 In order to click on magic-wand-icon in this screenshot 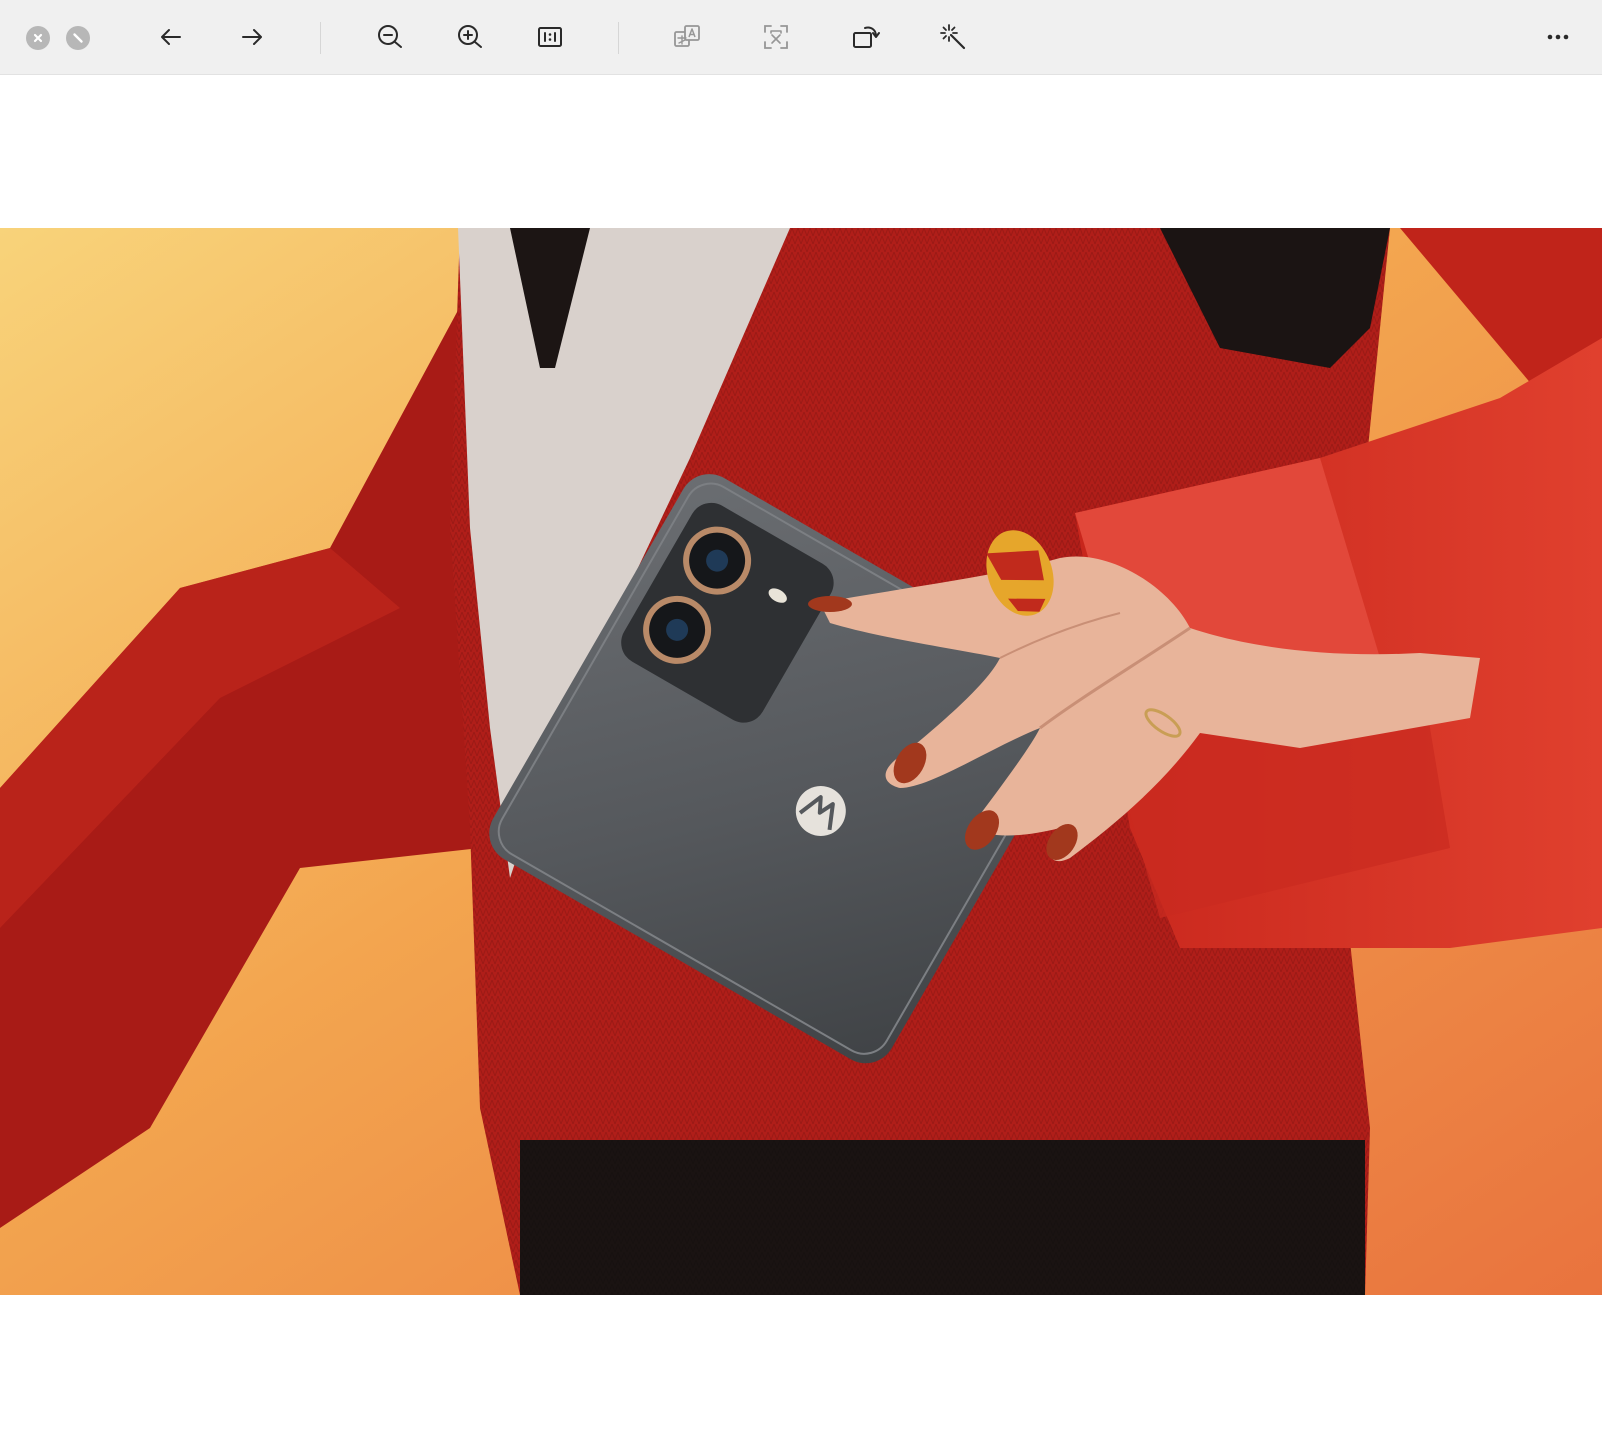, I will do `click(953, 37)`.